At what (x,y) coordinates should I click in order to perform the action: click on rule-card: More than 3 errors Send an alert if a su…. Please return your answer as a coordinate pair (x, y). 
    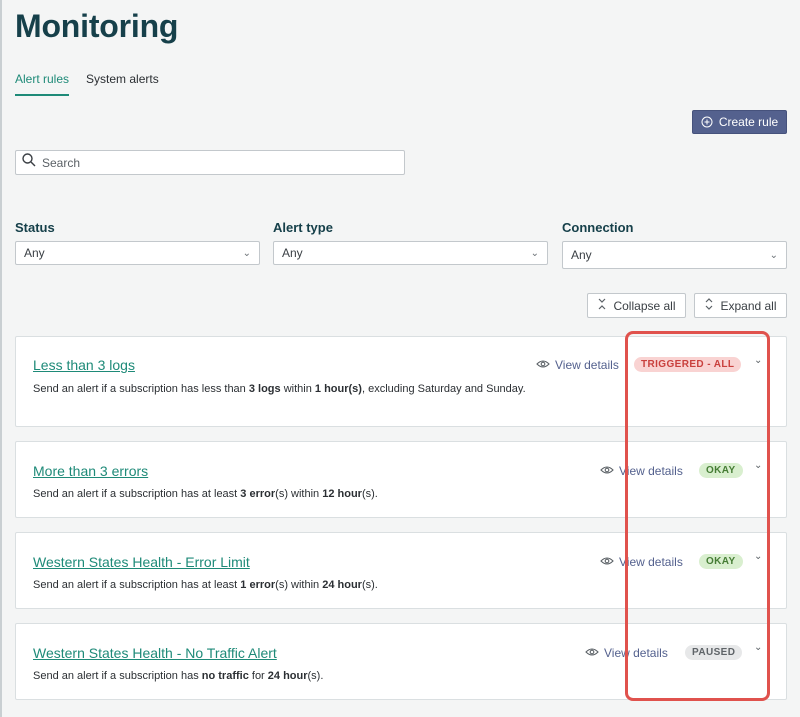
    Looking at the image, I should click on (401, 479).